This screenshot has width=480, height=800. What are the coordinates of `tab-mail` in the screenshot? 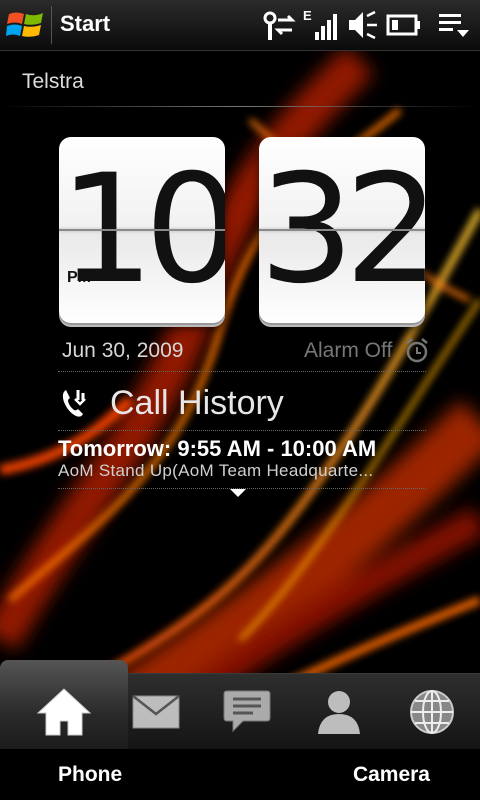 It's located at (156, 712).